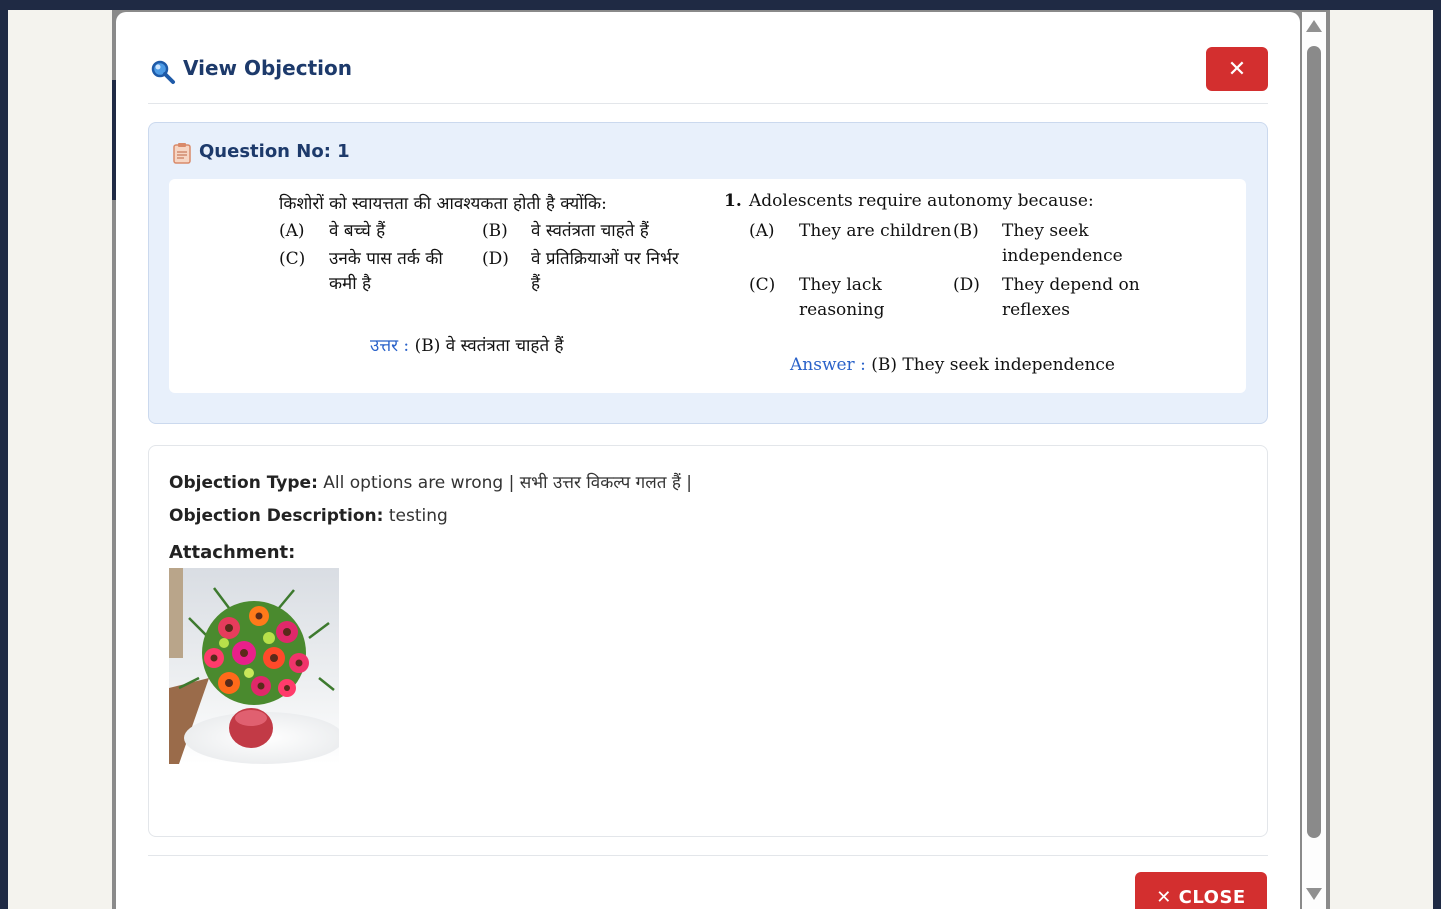 The height and width of the screenshot is (909, 1441). I want to click on scroll-down-arrow-icon, so click(1314, 894).